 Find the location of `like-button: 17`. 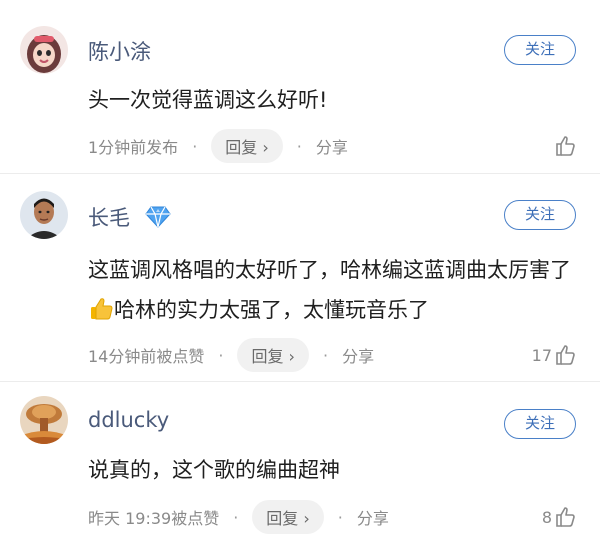

like-button: 17 is located at coordinates (555, 355).